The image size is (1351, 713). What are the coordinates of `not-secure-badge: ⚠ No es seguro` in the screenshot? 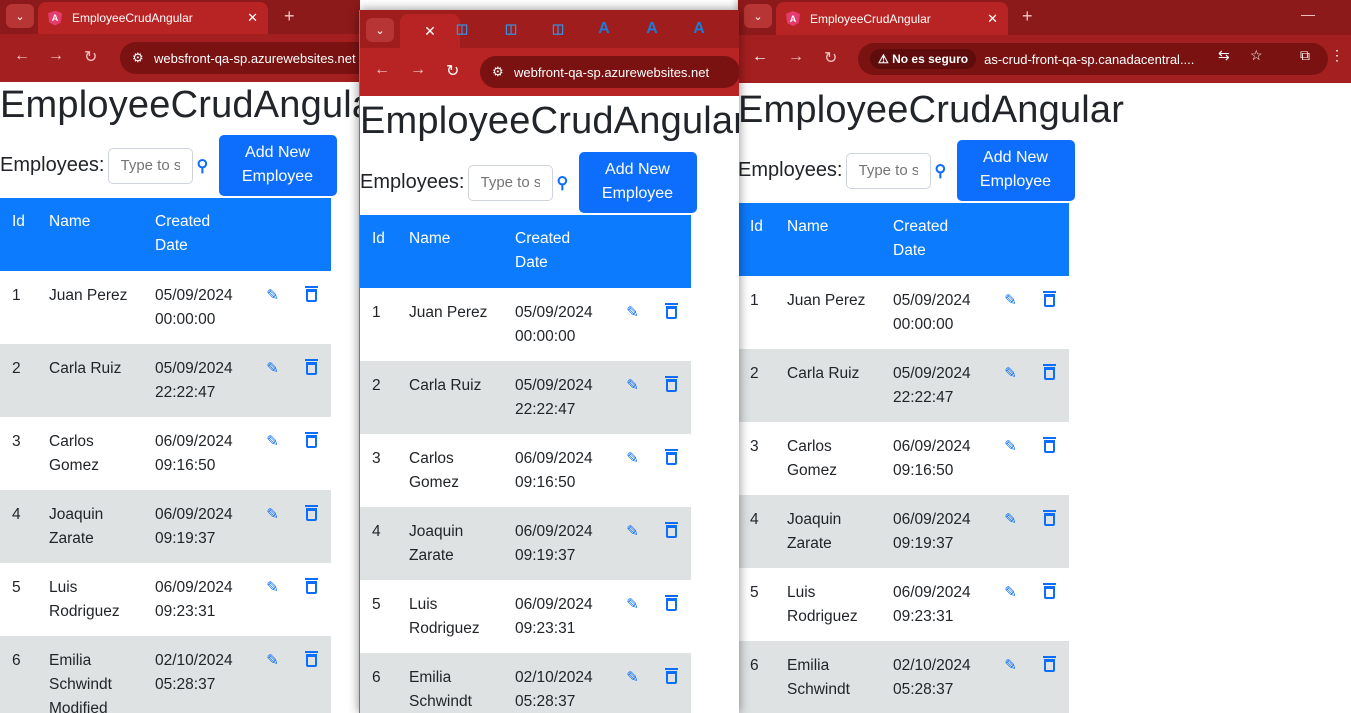 It's located at (923, 59).